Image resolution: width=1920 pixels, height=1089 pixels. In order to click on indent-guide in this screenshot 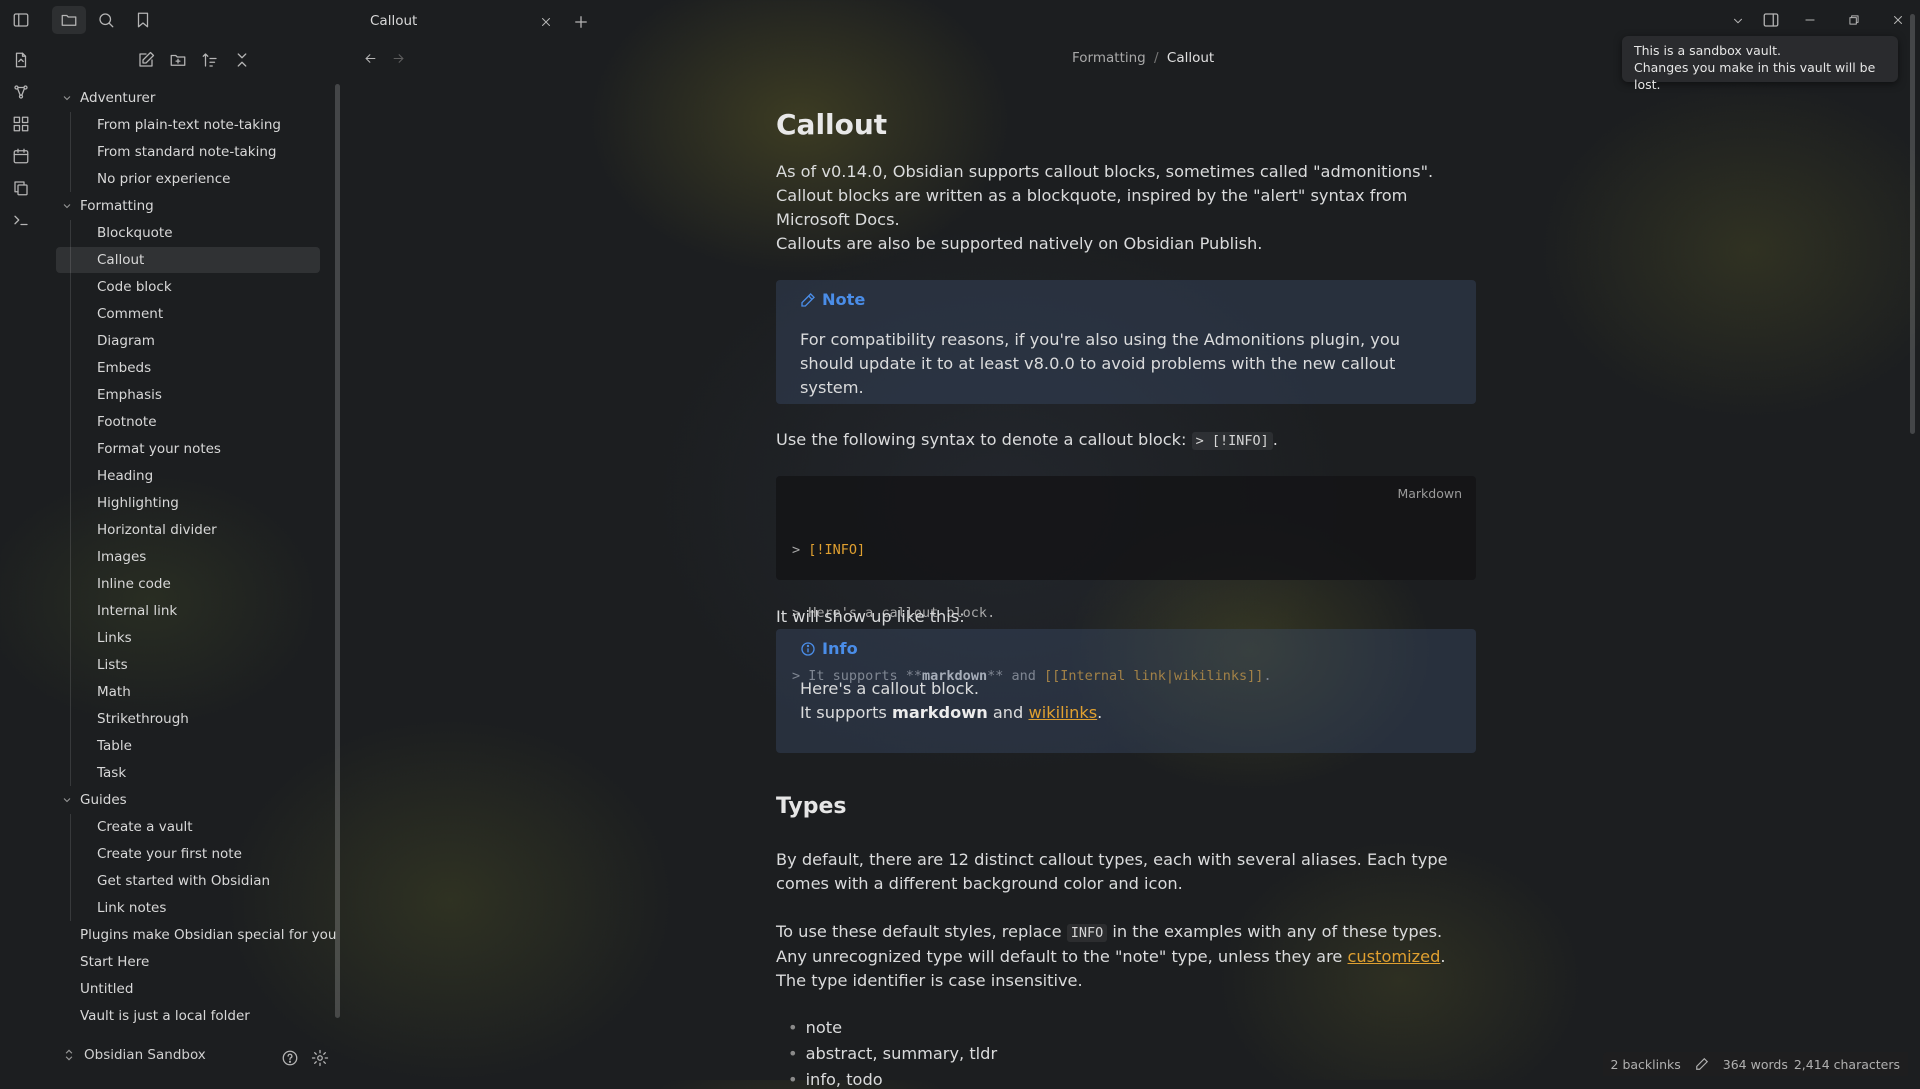, I will do `click(70, 867)`.